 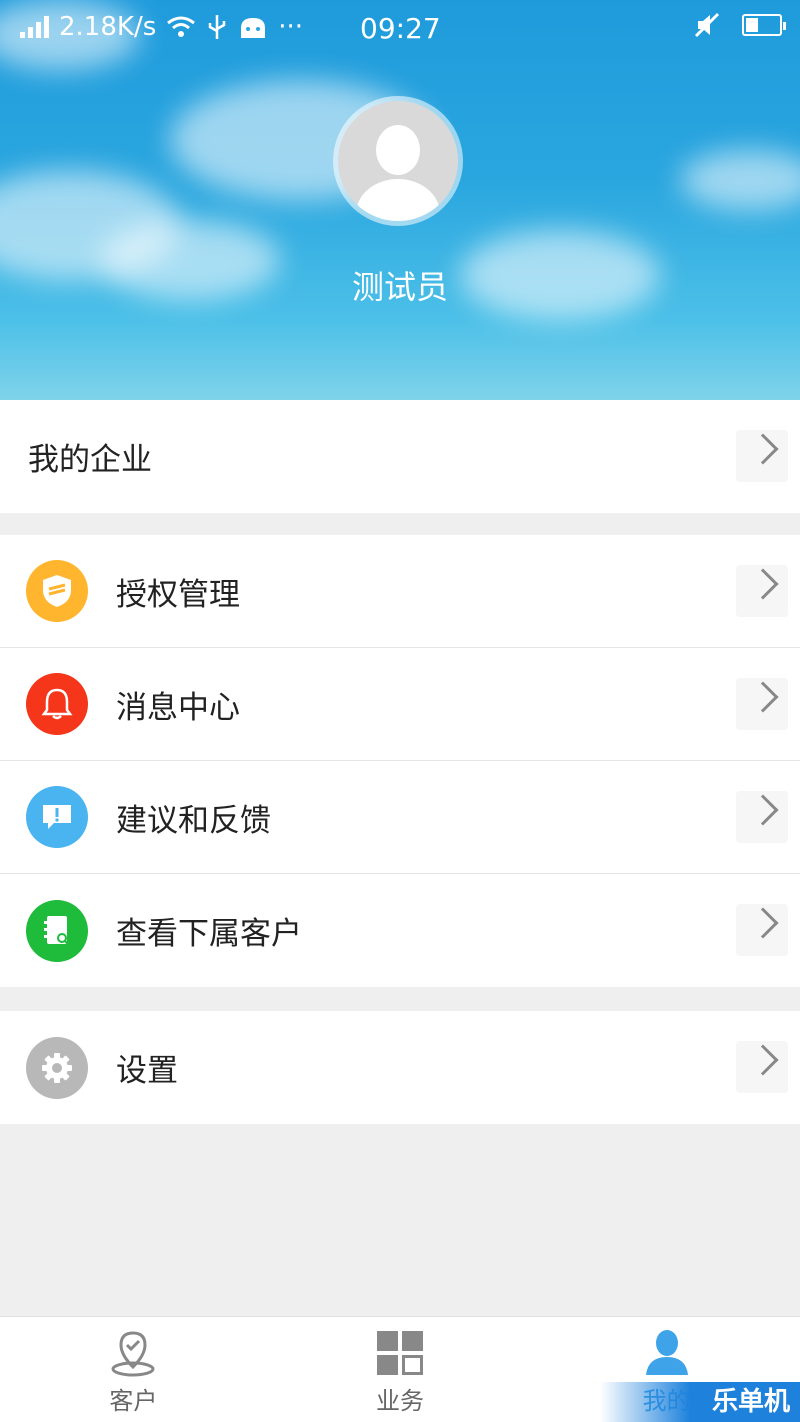 What do you see at coordinates (209, 934) in the screenshot?
I see `menu-item-label: 查看下属客户` at bounding box center [209, 934].